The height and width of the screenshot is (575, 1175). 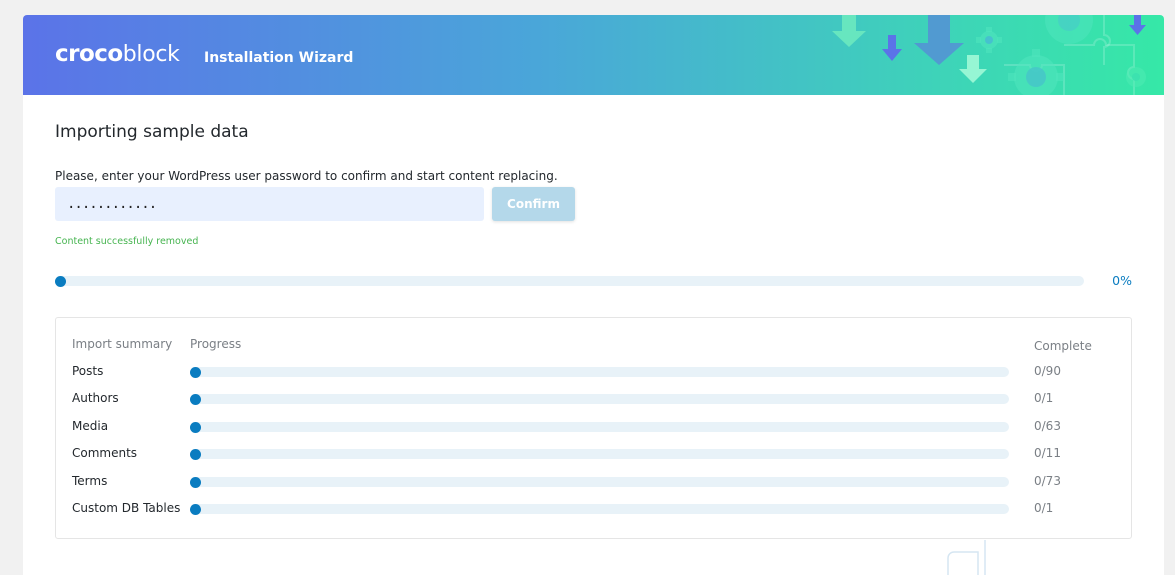 What do you see at coordinates (269, 204) in the screenshot?
I see `password-input` at bounding box center [269, 204].